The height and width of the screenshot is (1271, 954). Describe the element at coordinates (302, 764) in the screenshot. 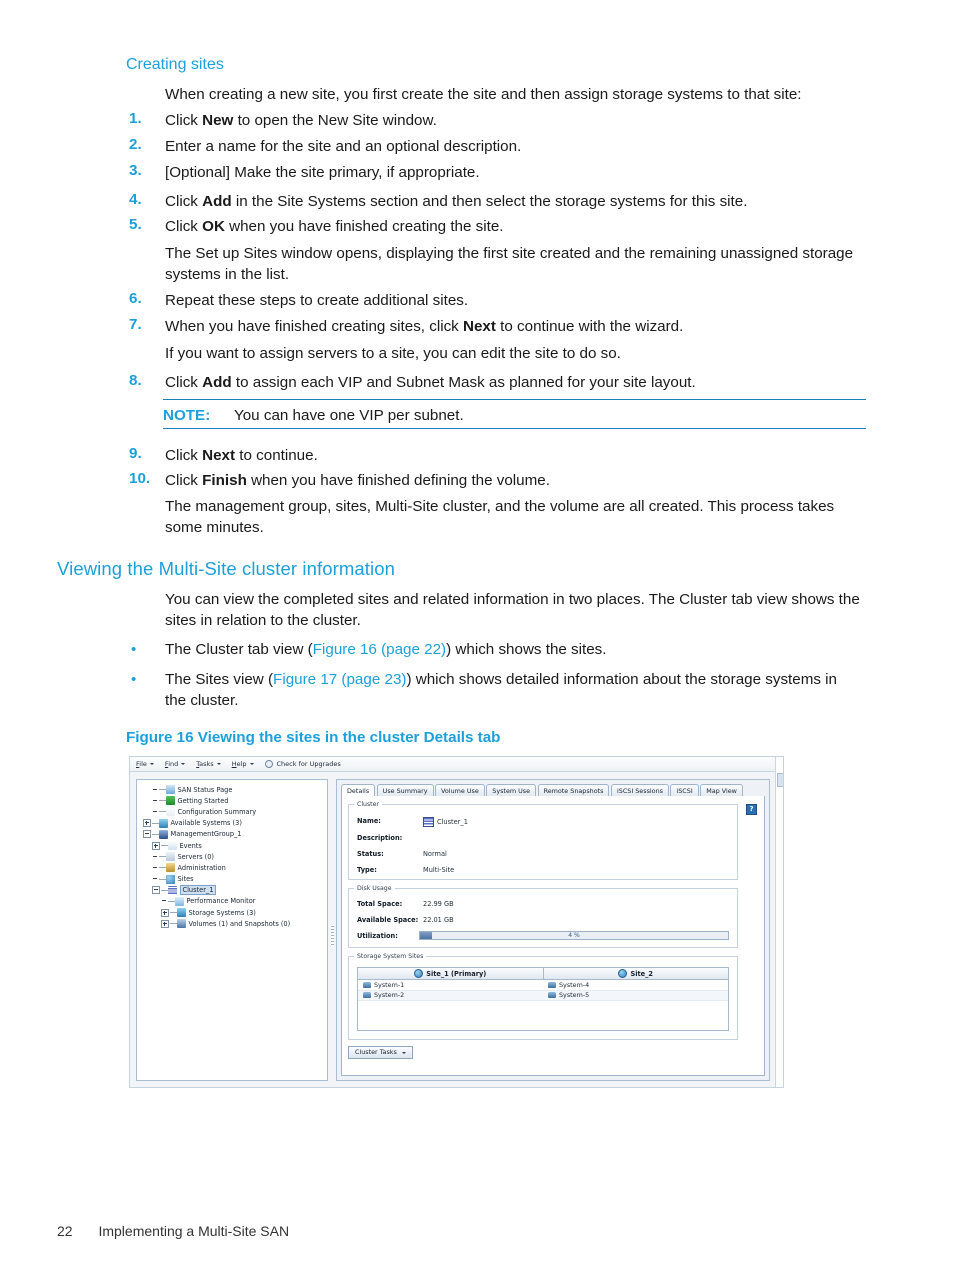

I see `menu-item-check-for-upgrades: Check for Upgrades` at that location.